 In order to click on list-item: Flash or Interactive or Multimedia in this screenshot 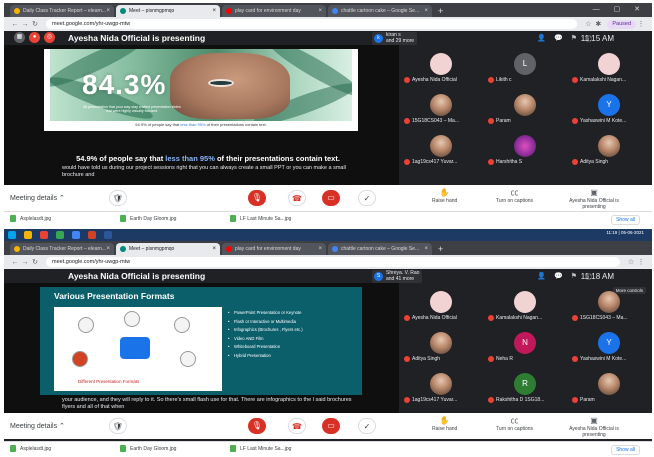, I will do `click(293, 322)`.